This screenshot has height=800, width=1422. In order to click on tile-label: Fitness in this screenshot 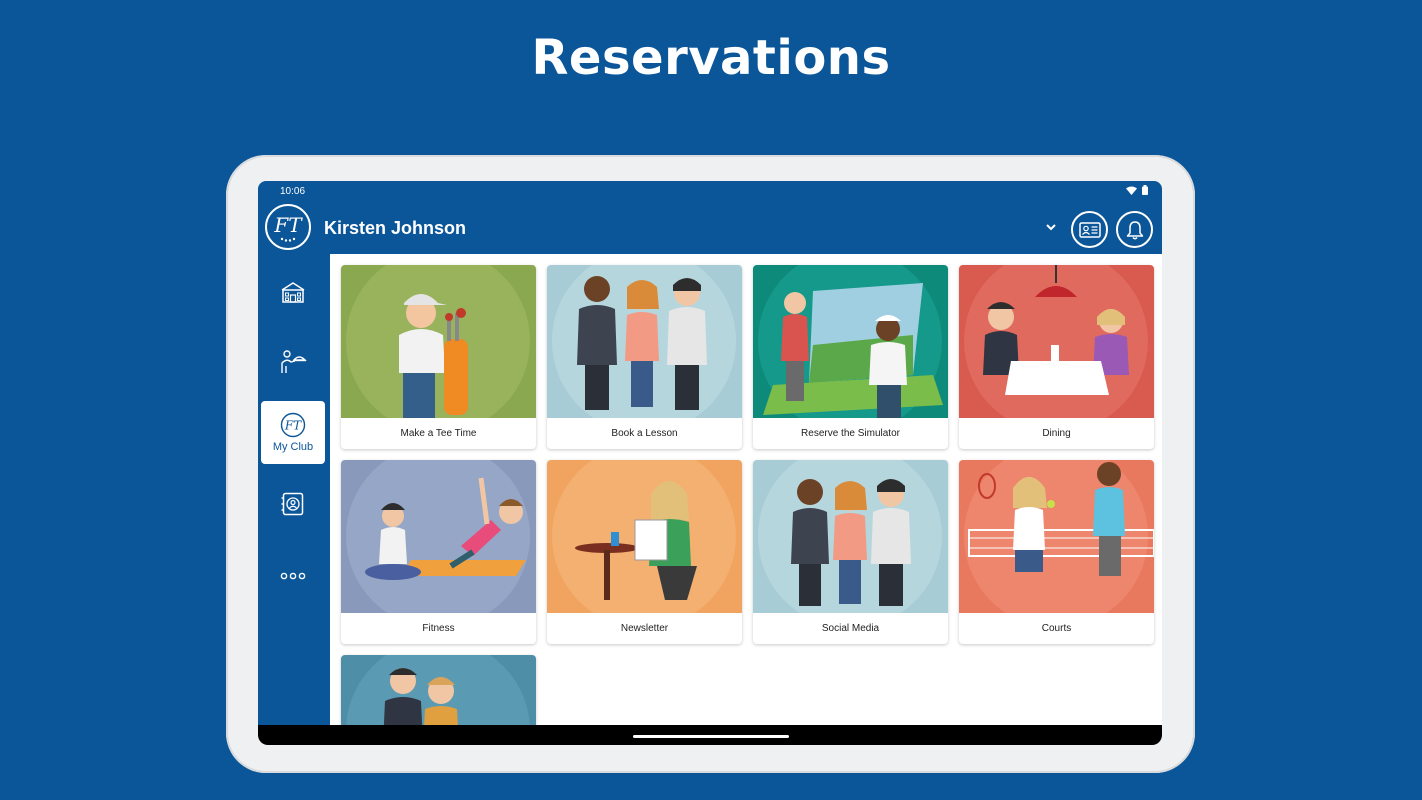, I will do `click(438, 628)`.